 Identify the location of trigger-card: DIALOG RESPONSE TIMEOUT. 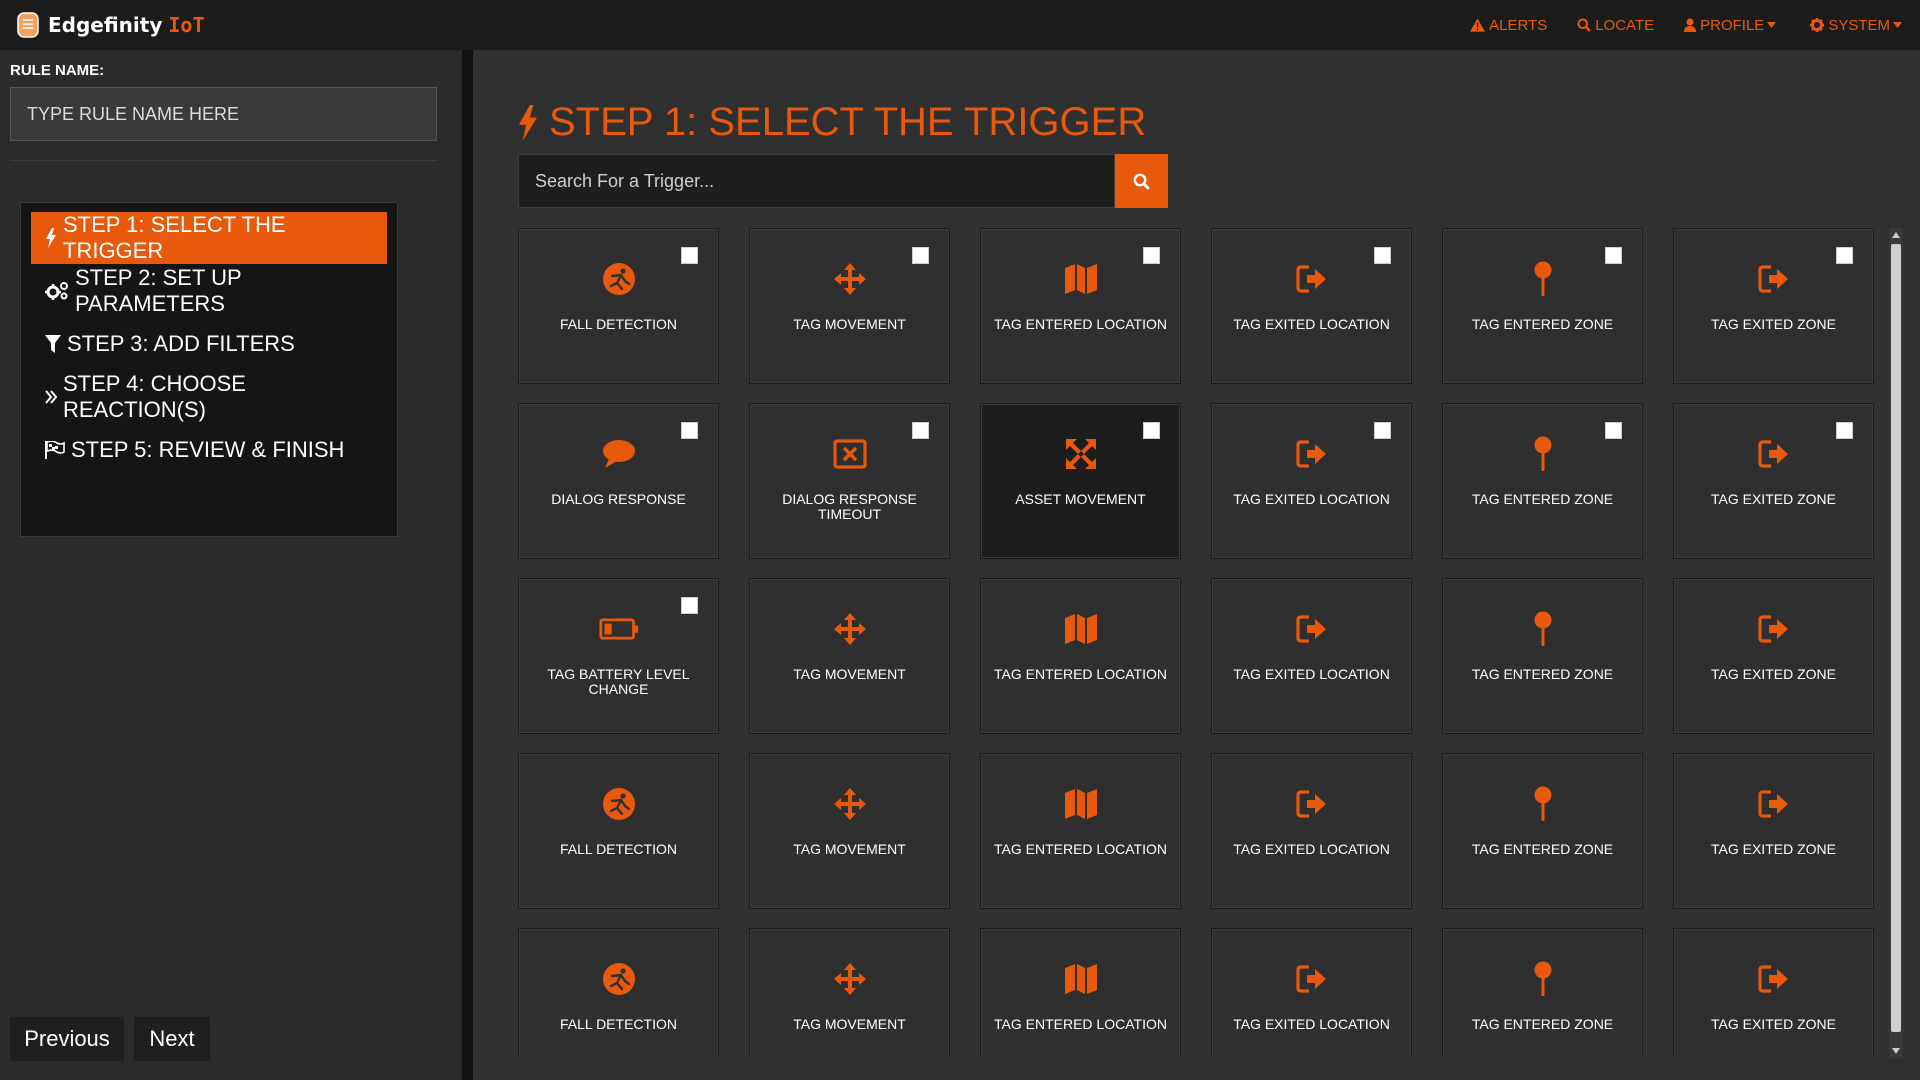
(849, 481).